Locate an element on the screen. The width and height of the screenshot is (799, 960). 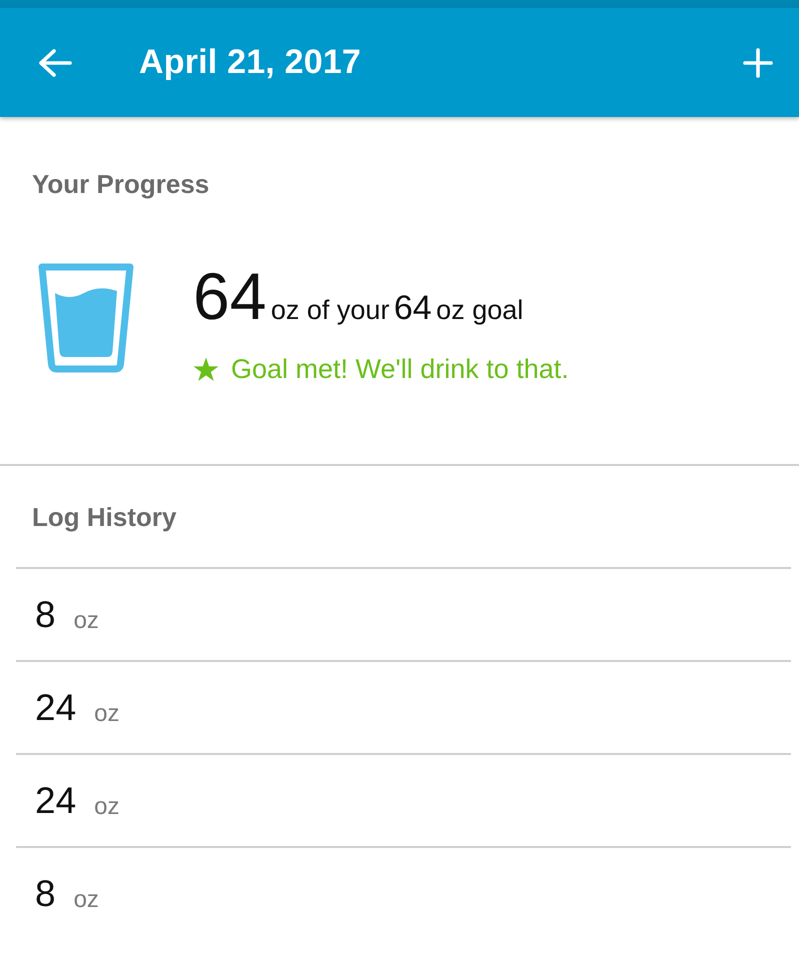
section-heading: Your Progress is located at coordinates (121, 184).